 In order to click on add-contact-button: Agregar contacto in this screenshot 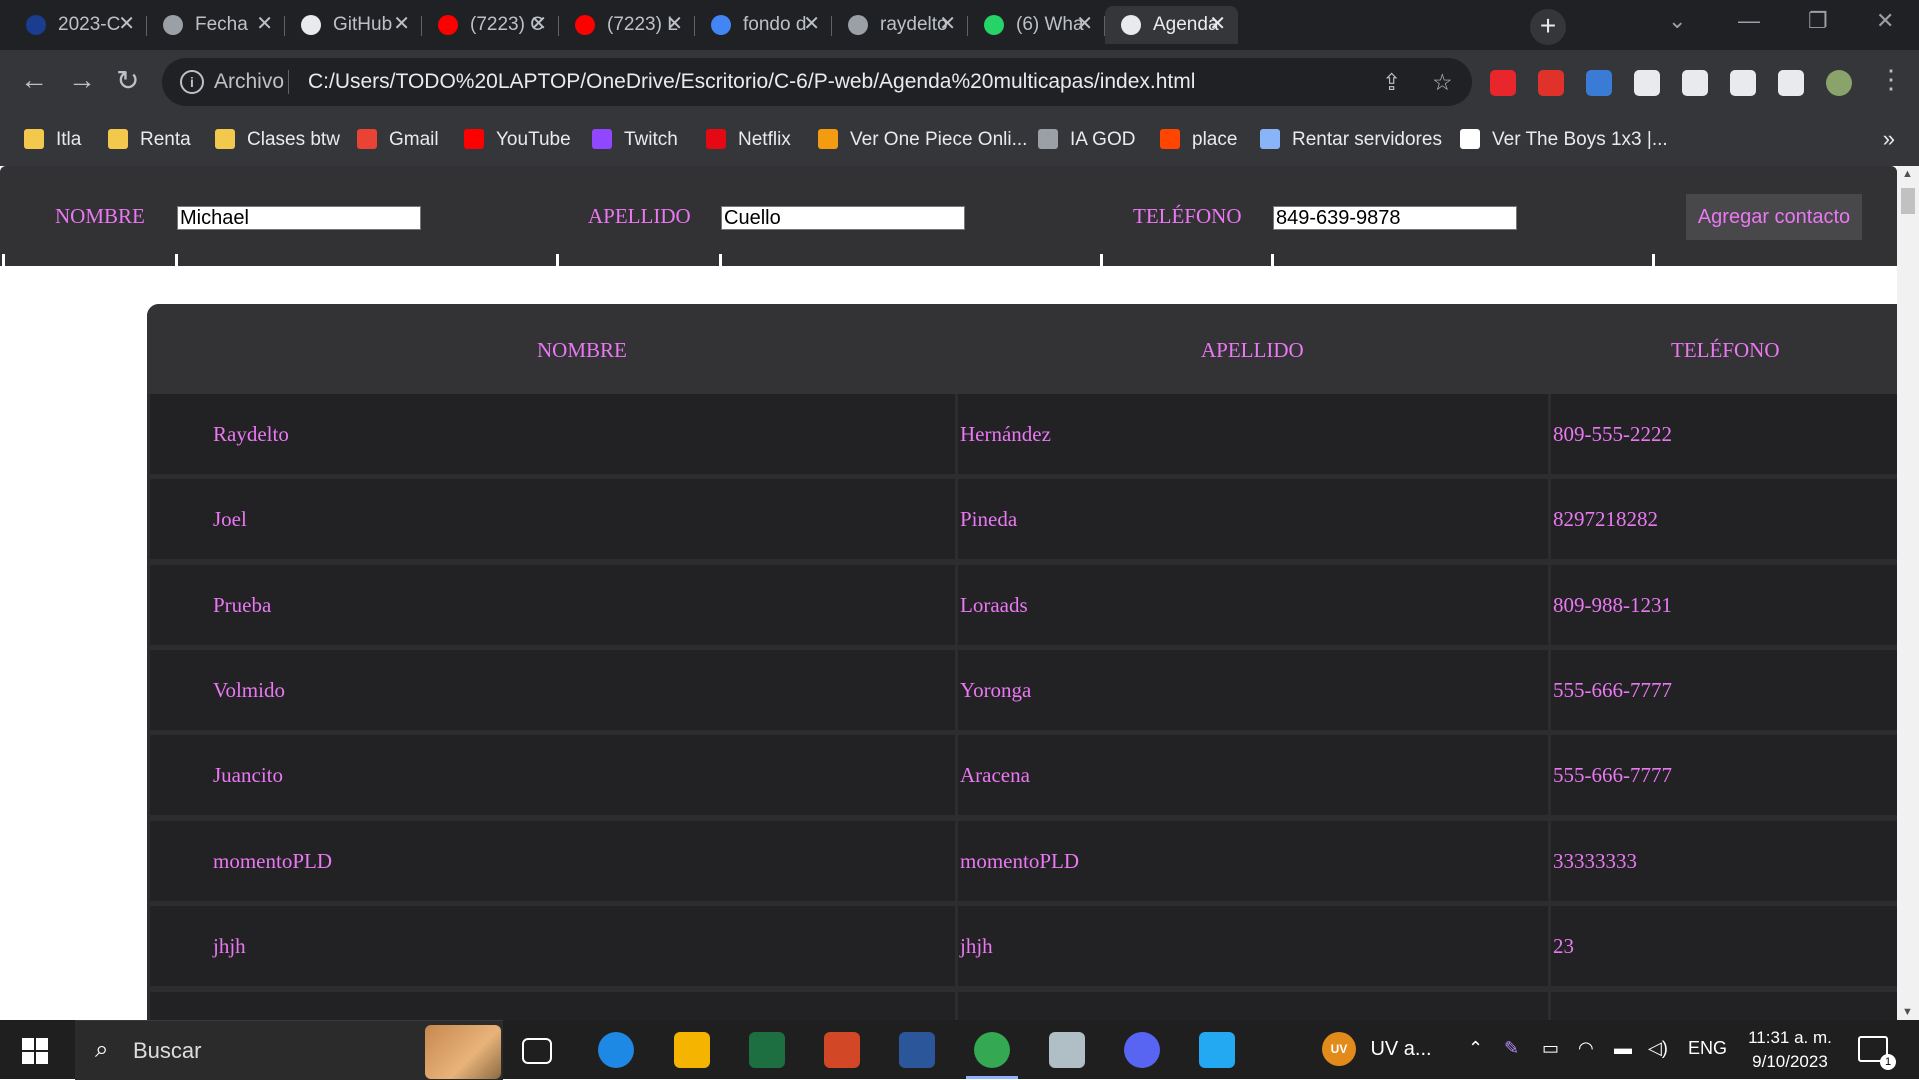, I will do `click(1774, 217)`.